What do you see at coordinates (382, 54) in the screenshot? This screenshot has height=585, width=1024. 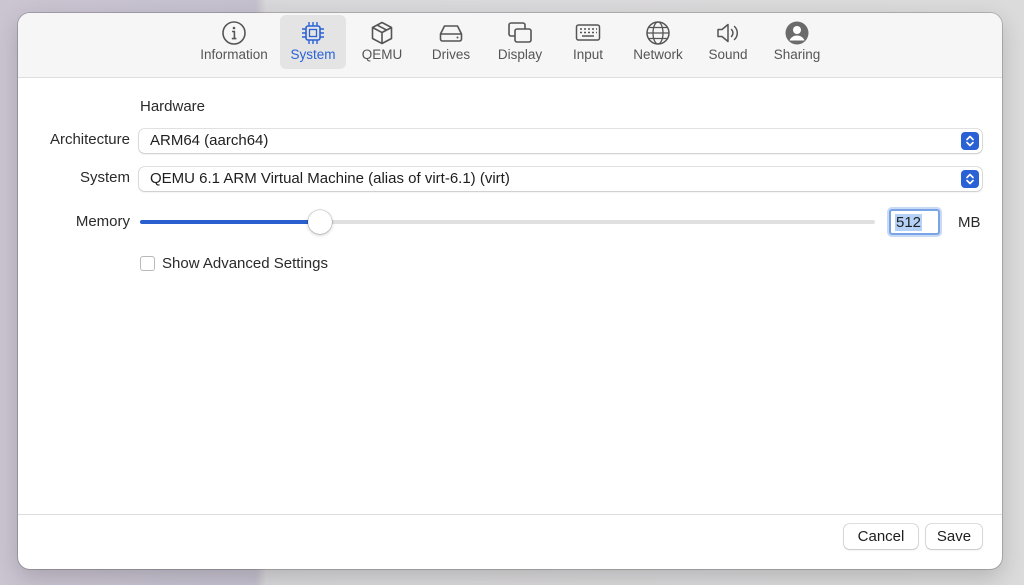 I see `tab-label: QEMU` at bounding box center [382, 54].